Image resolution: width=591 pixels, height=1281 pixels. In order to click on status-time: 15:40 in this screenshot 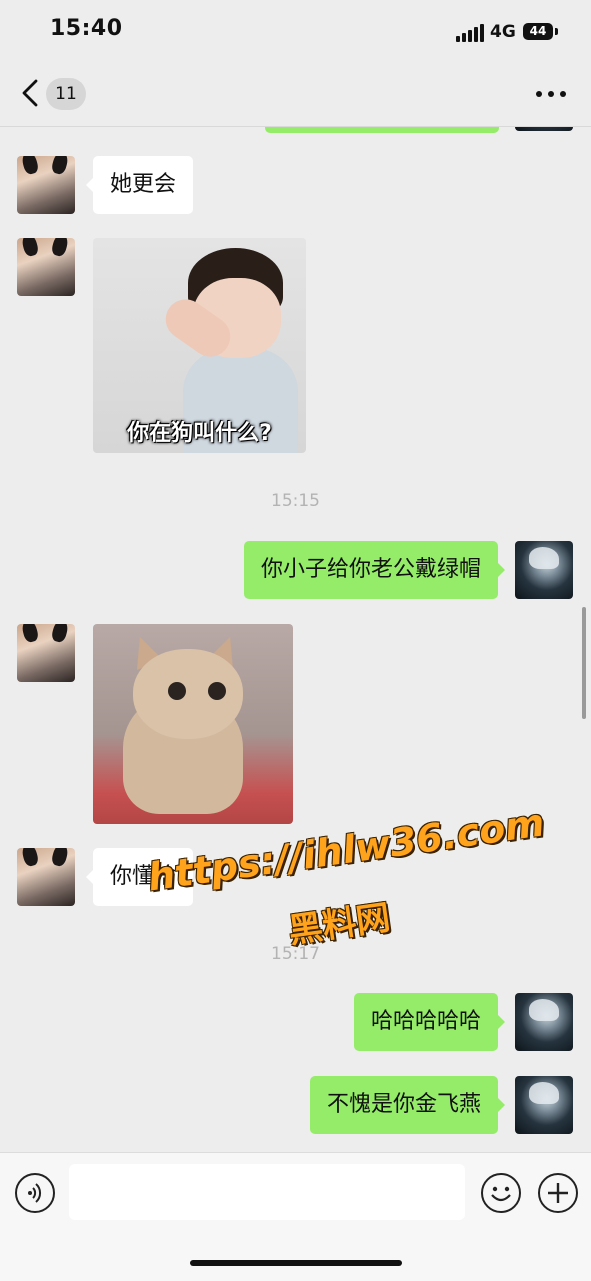, I will do `click(86, 28)`.